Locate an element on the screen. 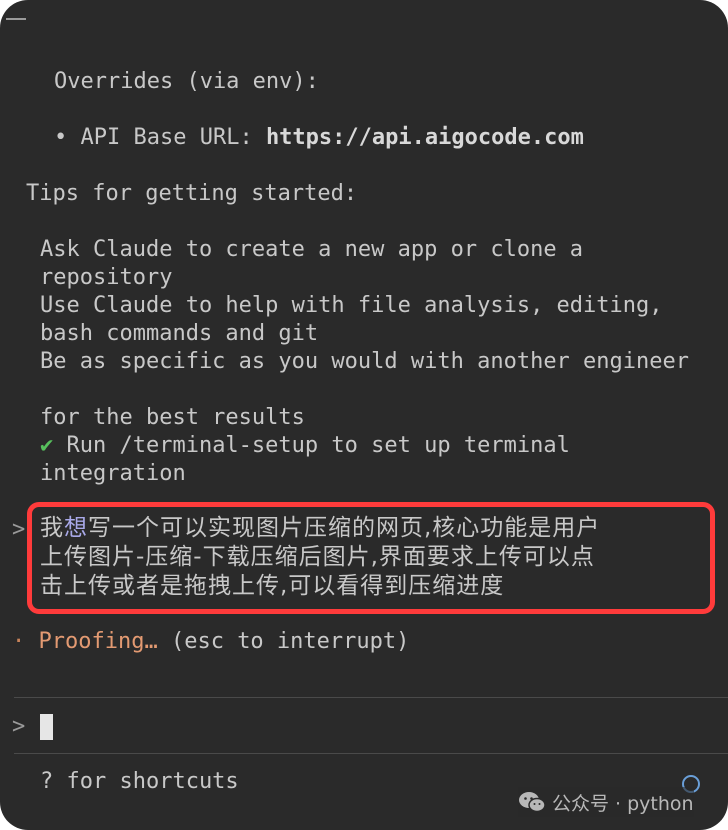 The height and width of the screenshot is (830, 728). api-base-label: API Base URL: is located at coordinates (173, 137).